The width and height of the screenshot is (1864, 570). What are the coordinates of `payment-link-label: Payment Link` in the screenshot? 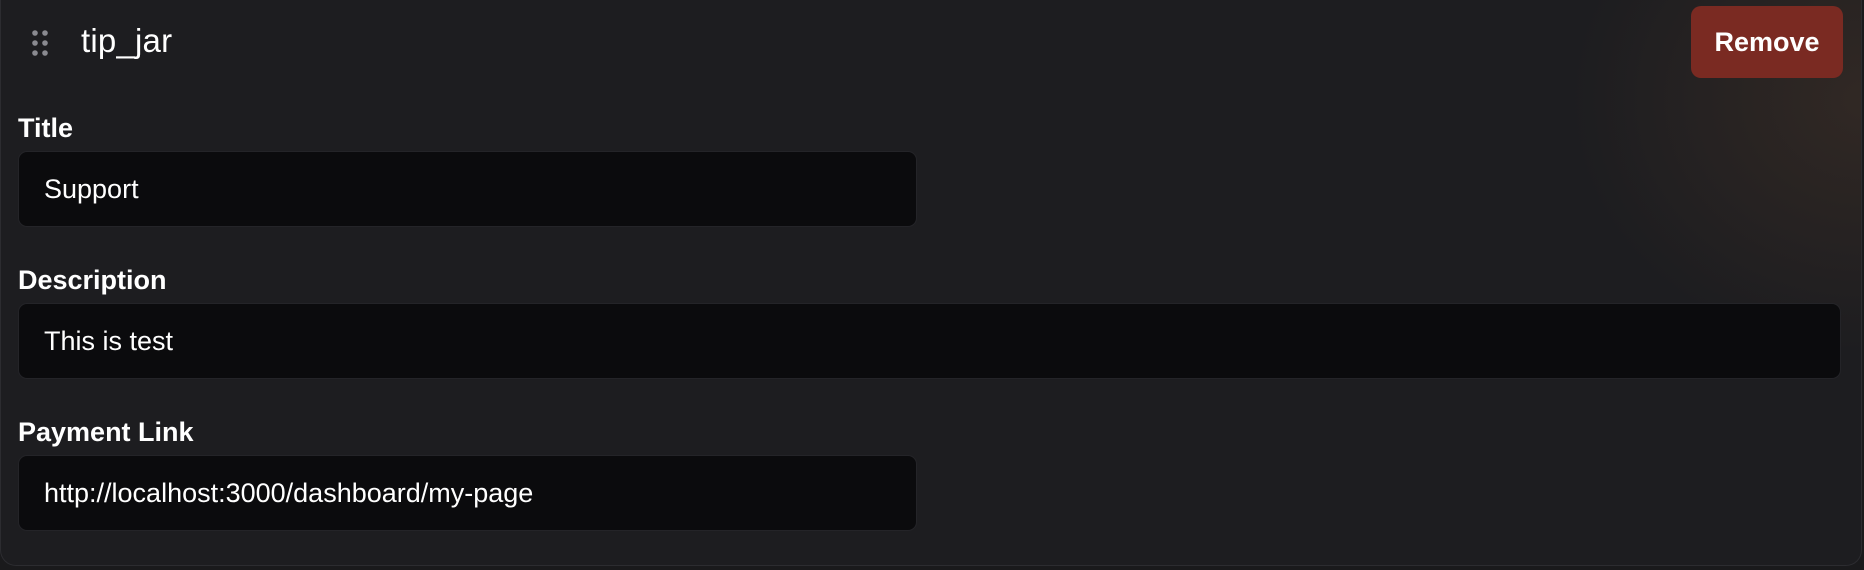 It's located at (106, 432).